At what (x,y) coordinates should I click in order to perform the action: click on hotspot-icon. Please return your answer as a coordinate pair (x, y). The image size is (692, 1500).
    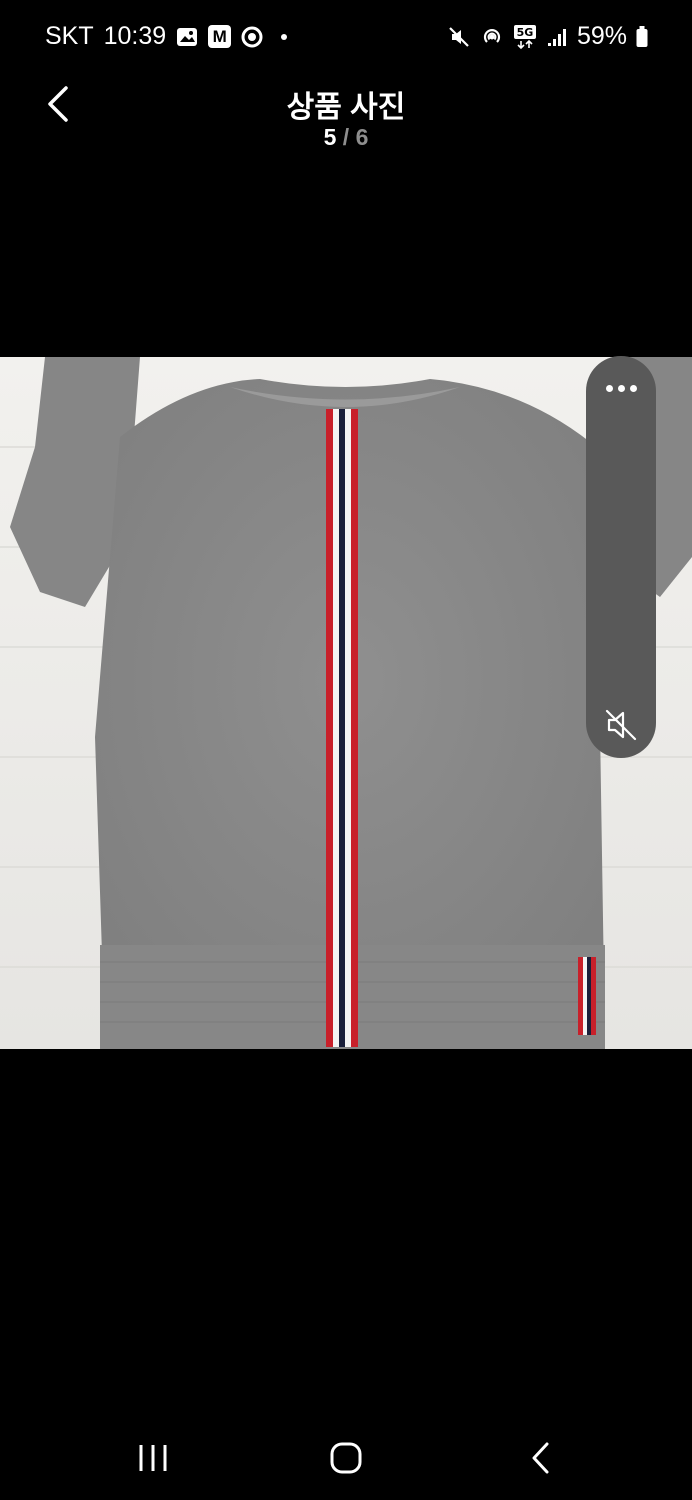
    Looking at the image, I should click on (492, 37).